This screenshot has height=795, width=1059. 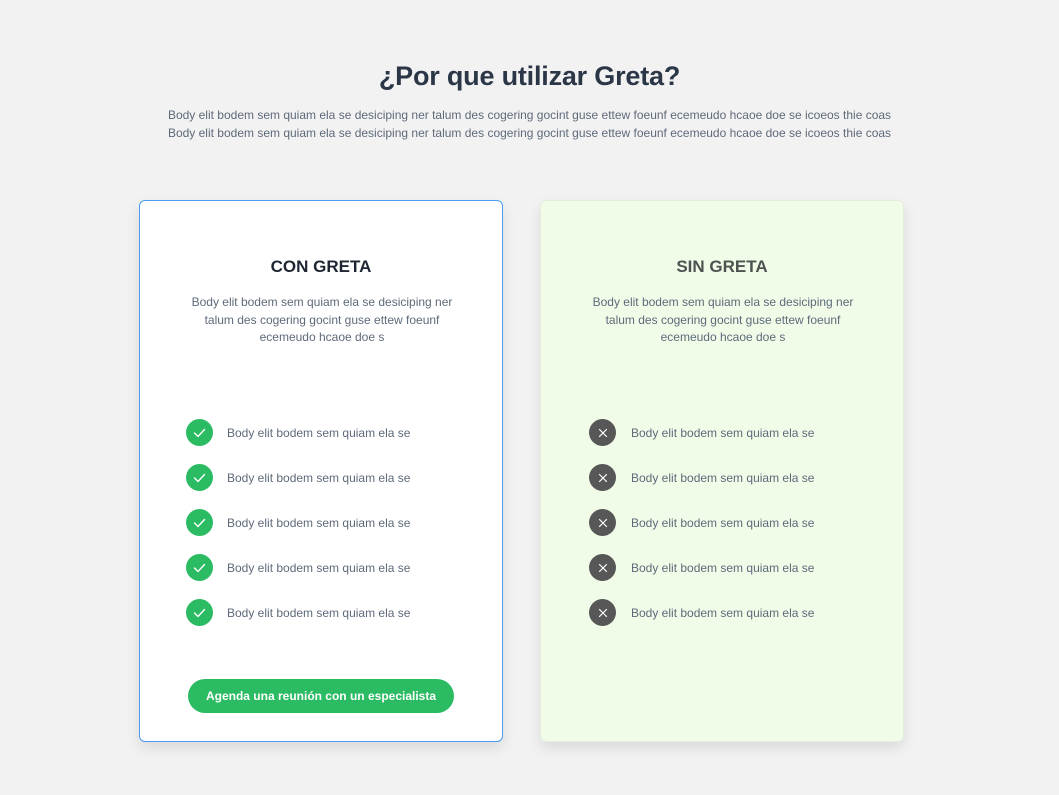 I want to click on with-greta-title: CON GRETA, so click(x=321, y=266).